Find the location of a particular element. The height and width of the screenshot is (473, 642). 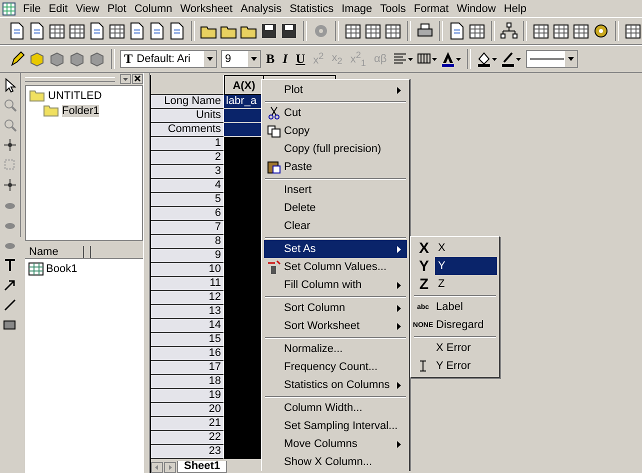

menu-item: Z Z is located at coordinates (455, 284).